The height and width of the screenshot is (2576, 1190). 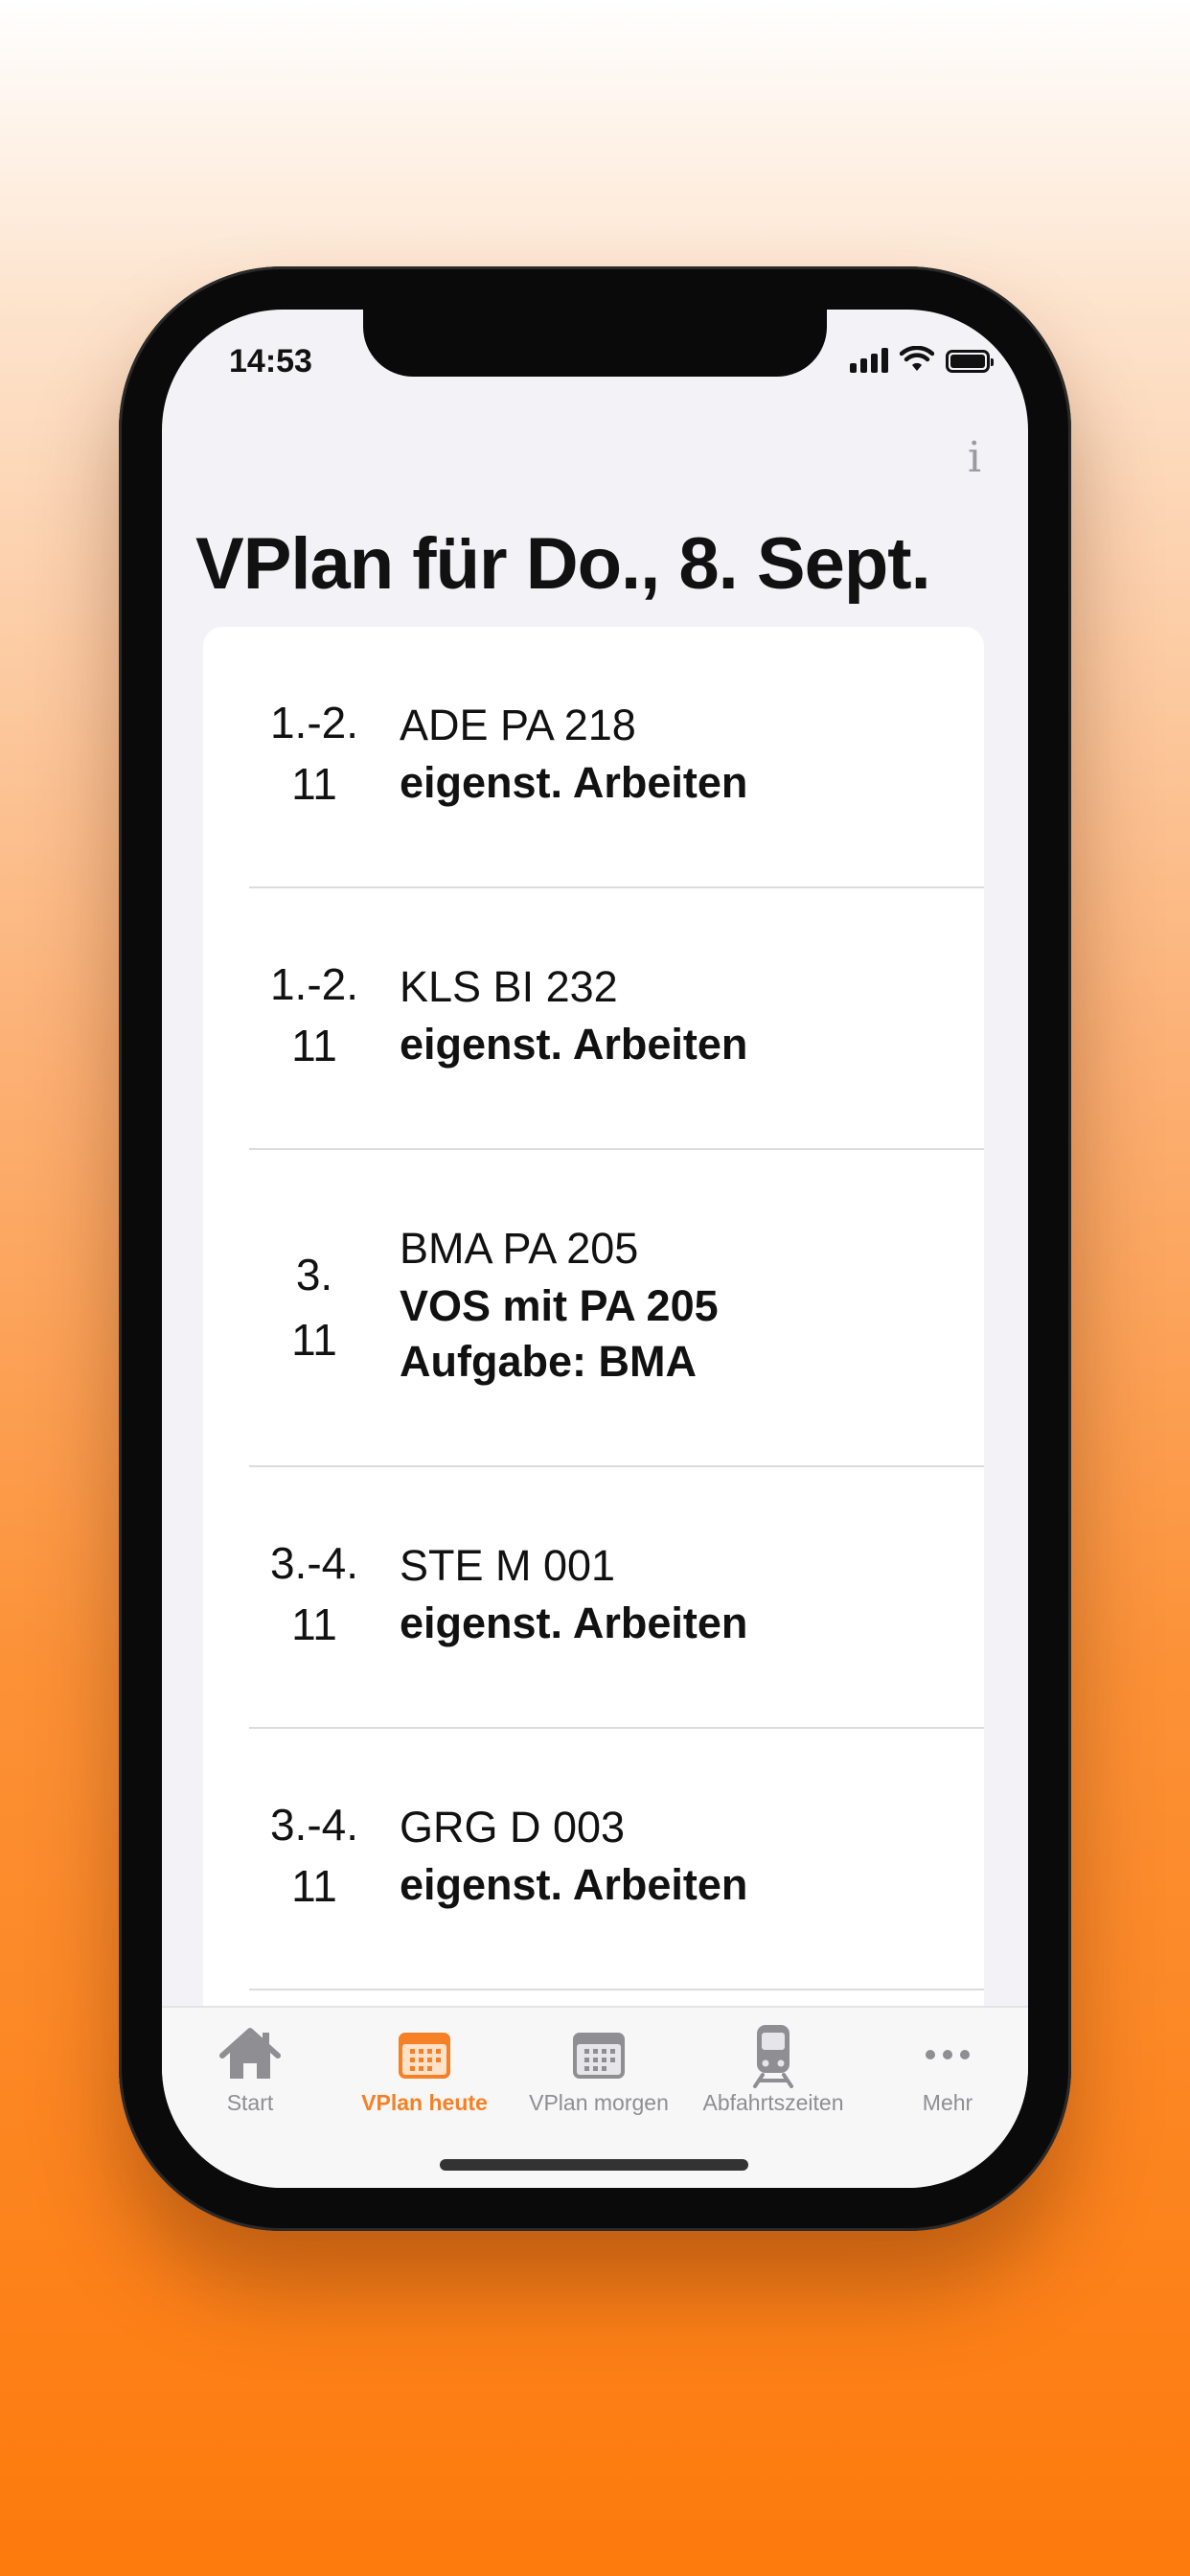 What do you see at coordinates (773, 2056) in the screenshot?
I see `train-icon` at bounding box center [773, 2056].